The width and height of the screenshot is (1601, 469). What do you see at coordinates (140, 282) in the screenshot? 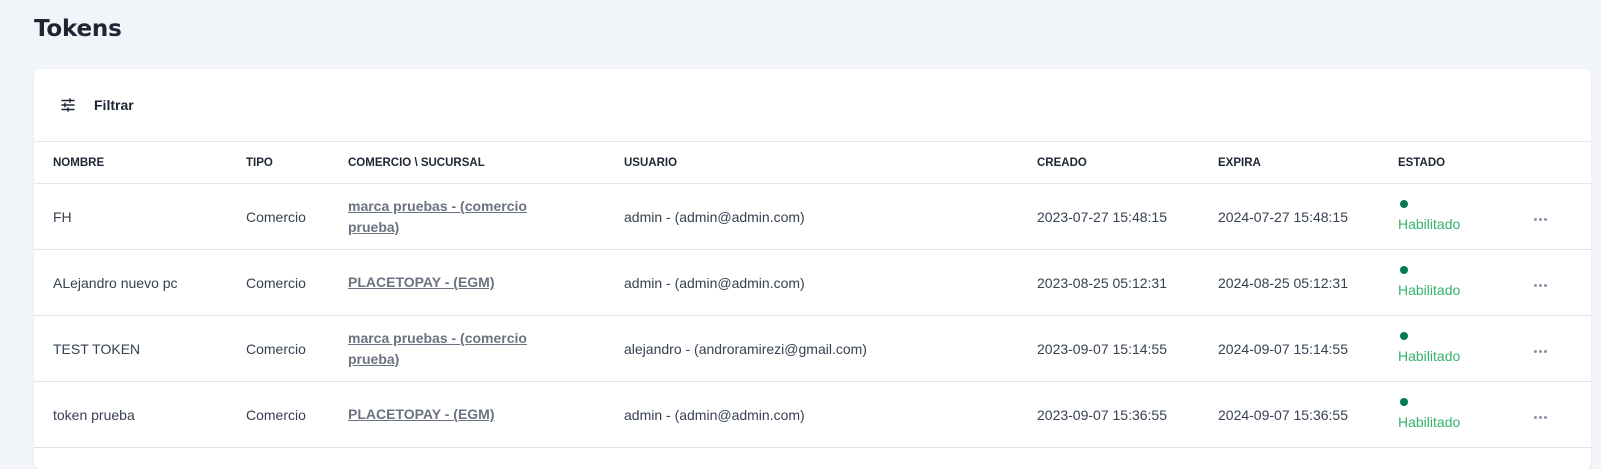
I see `cell-name: ALejandro nuevo pc` at bounding box center [140, 282].